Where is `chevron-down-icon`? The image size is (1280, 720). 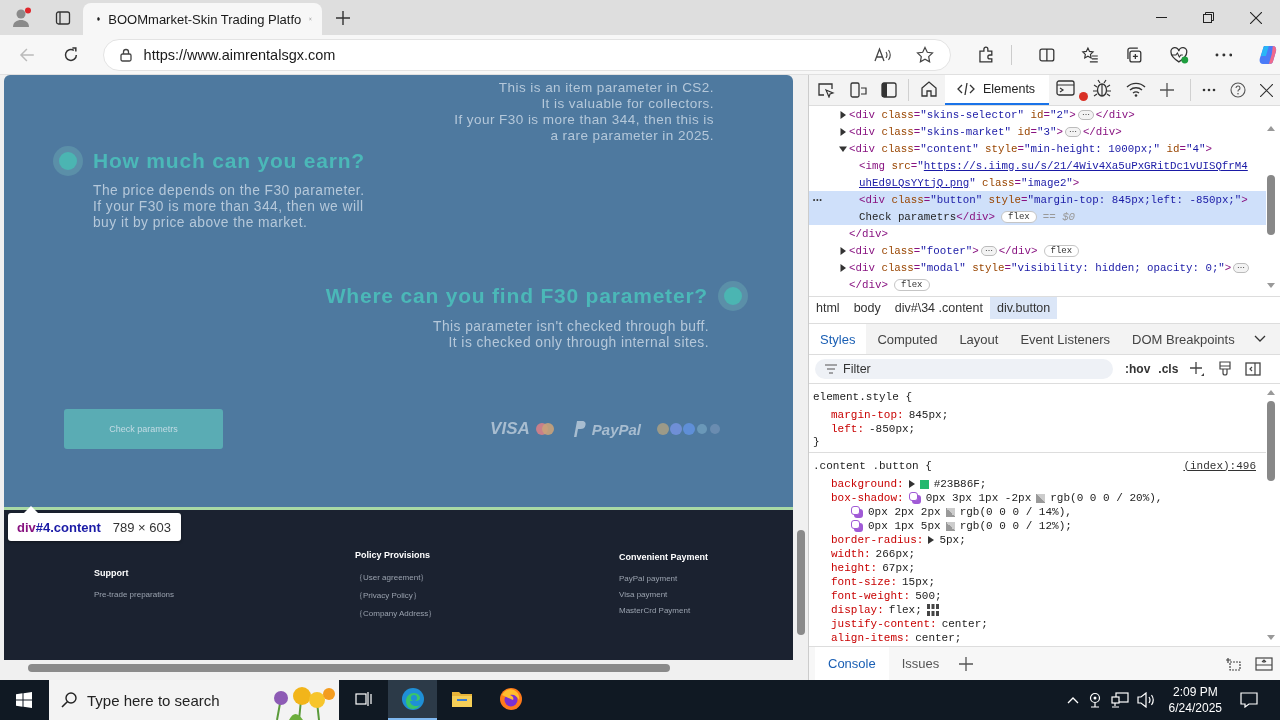 chevron-down-icon is located at coordinates (1260, 339).